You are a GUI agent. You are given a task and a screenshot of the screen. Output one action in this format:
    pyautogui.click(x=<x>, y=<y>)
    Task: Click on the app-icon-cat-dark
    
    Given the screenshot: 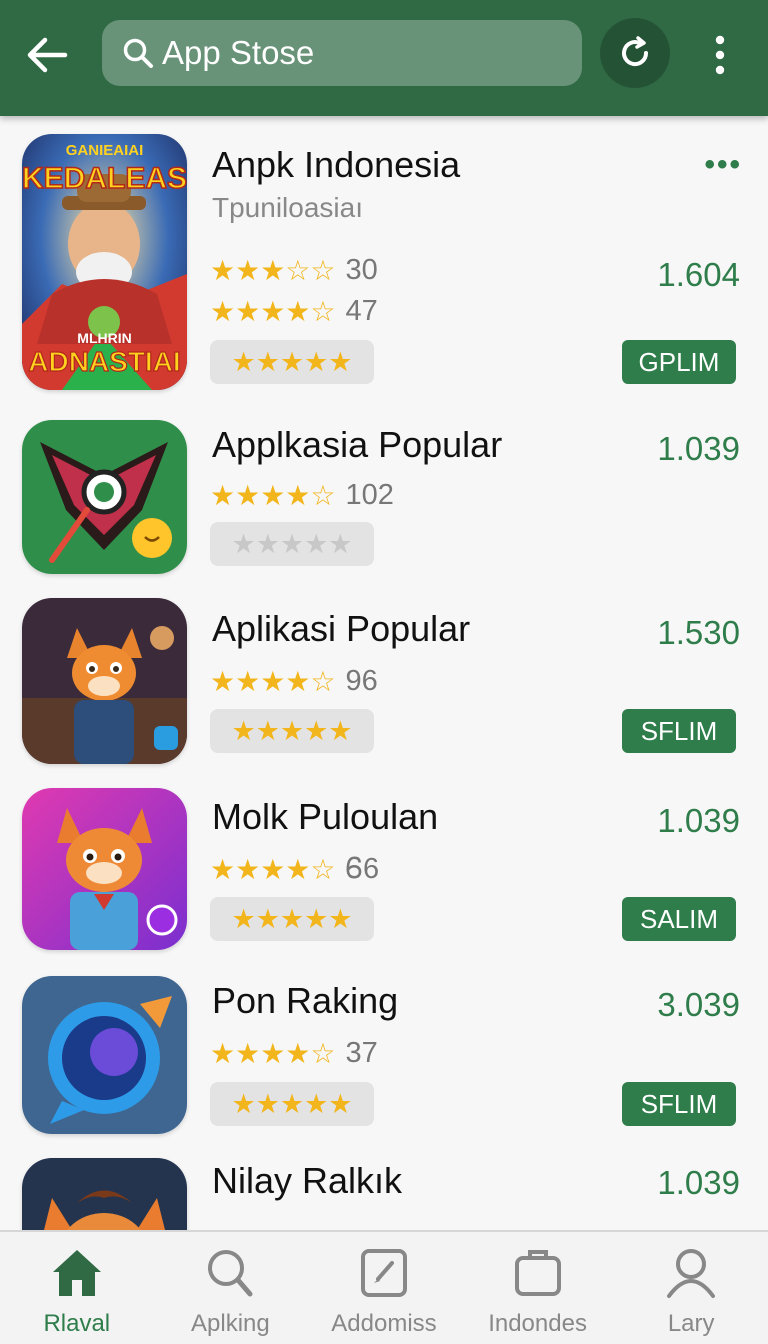 What is the action you would take?
    pyautogui.click(x=104, y=1194)
    